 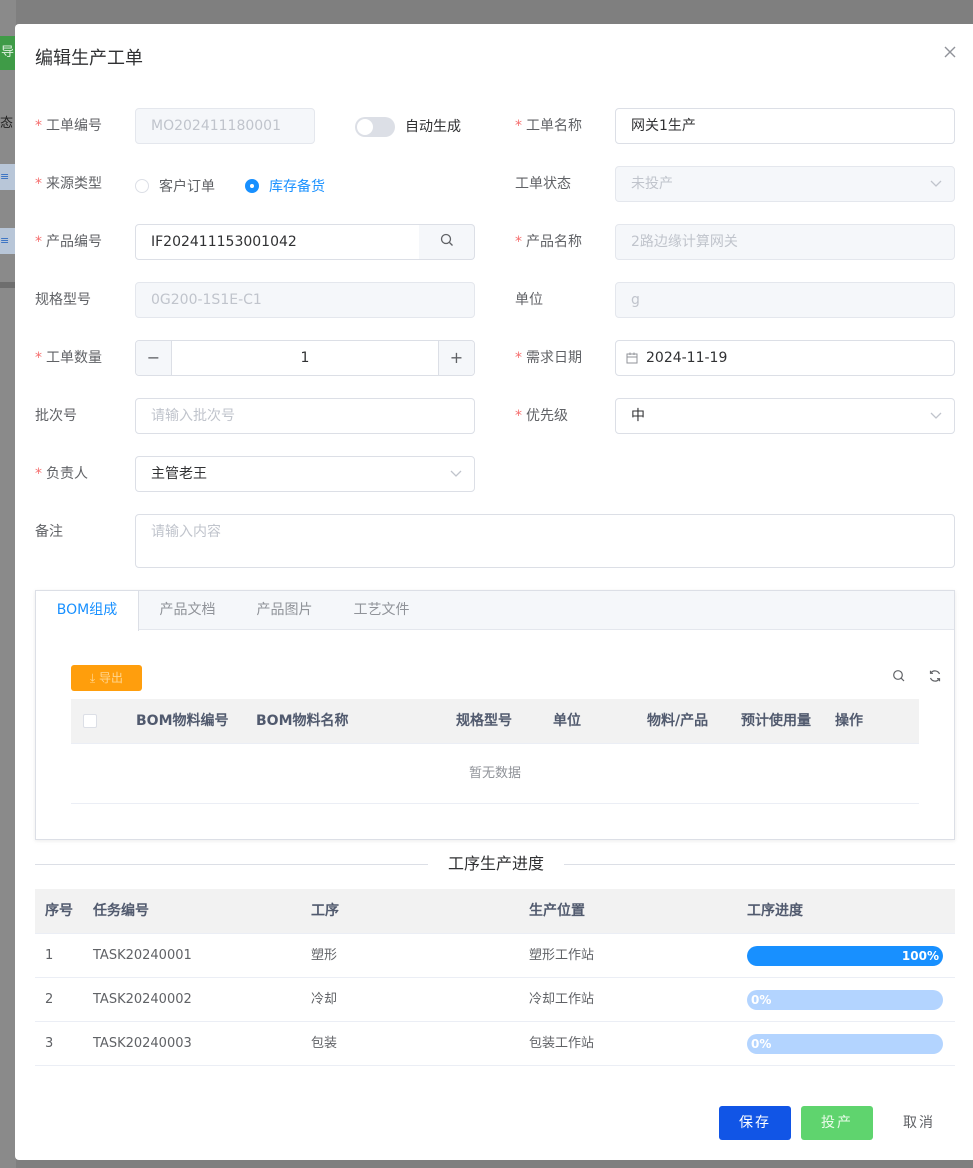 I want to click on spec-label: 规格型号, so click(x=63, y=300).